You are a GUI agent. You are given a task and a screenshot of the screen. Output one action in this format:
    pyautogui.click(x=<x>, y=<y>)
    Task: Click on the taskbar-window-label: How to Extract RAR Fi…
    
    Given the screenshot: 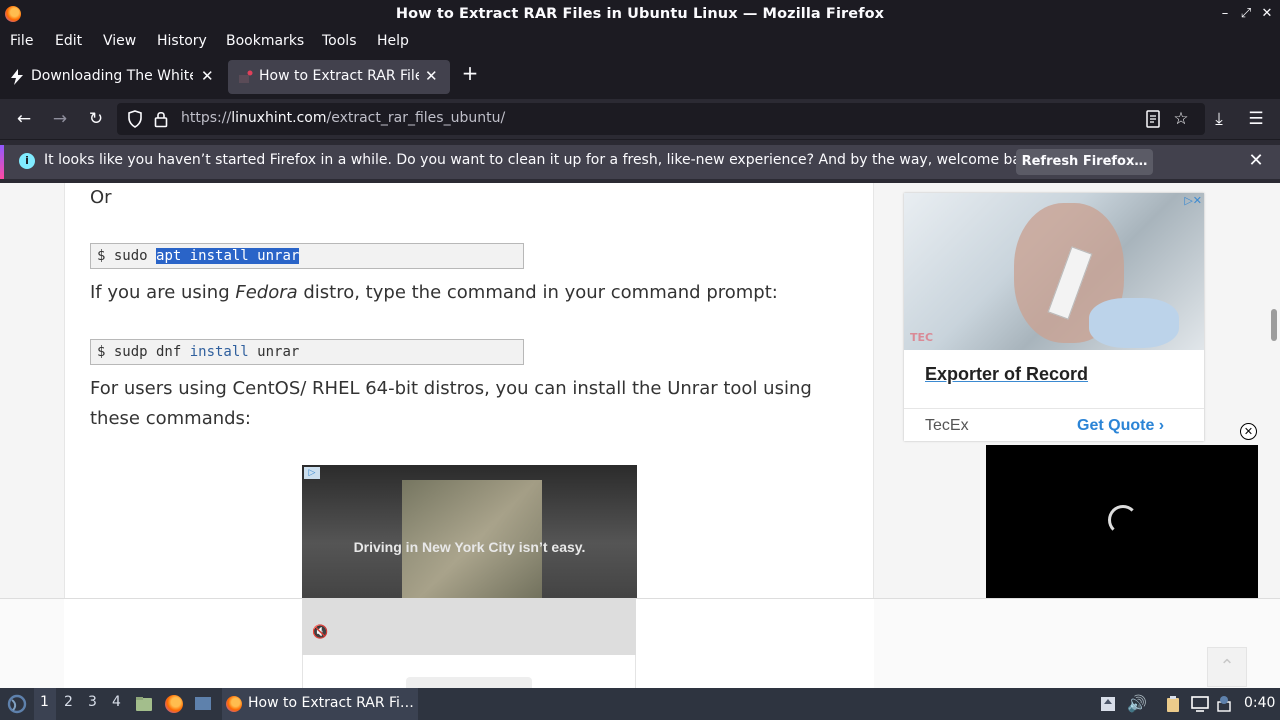 What is the action you would take?
    pyautogui.click(x=331, y=703)
    